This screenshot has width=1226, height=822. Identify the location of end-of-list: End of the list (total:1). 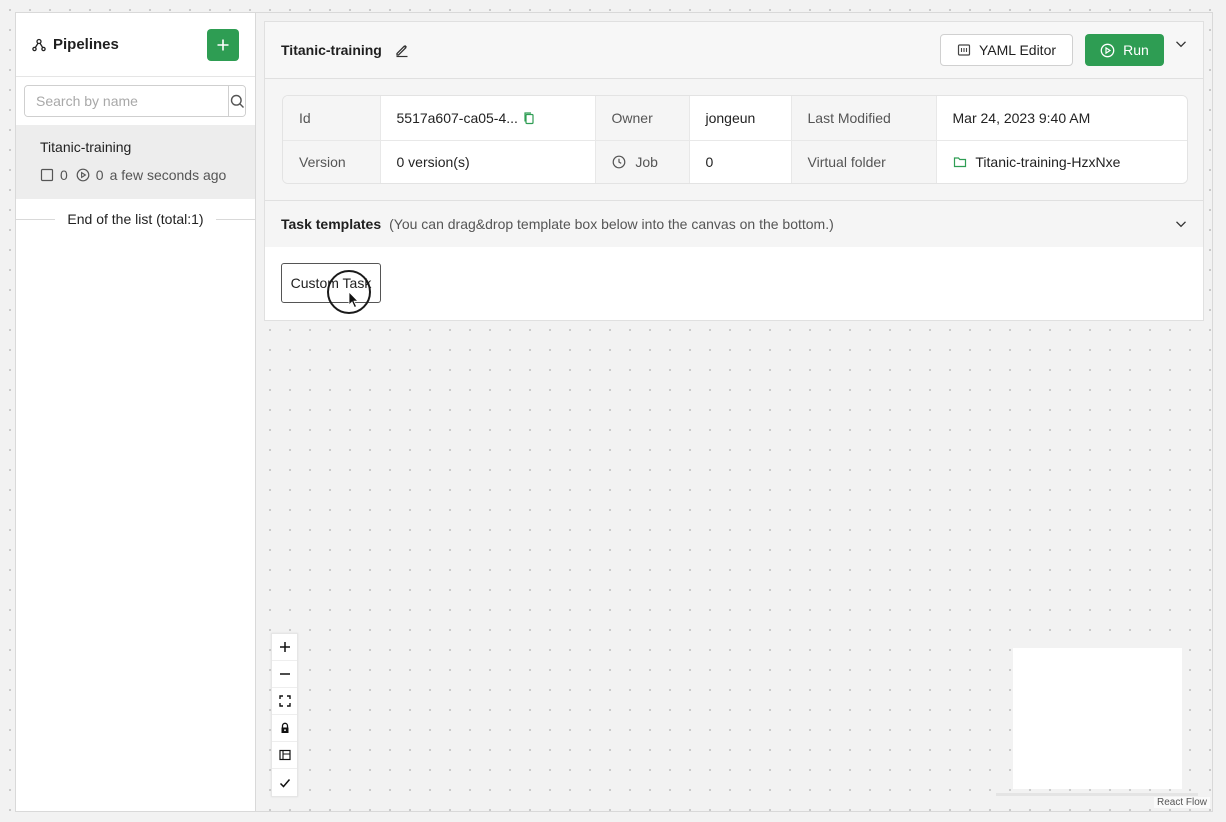
(135, 219).